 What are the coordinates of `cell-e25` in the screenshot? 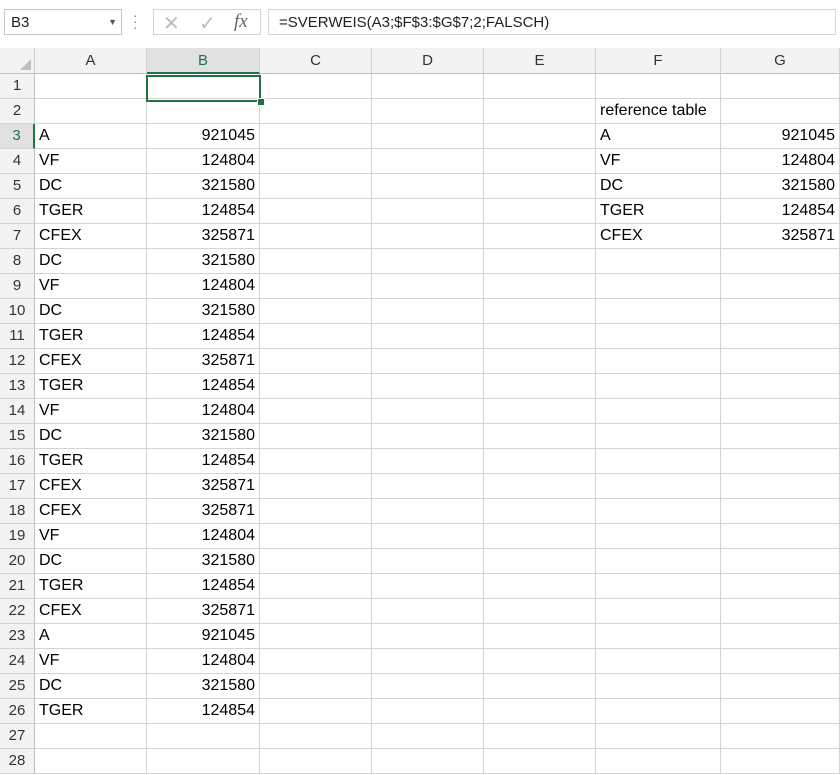 It's located at (540, 686).